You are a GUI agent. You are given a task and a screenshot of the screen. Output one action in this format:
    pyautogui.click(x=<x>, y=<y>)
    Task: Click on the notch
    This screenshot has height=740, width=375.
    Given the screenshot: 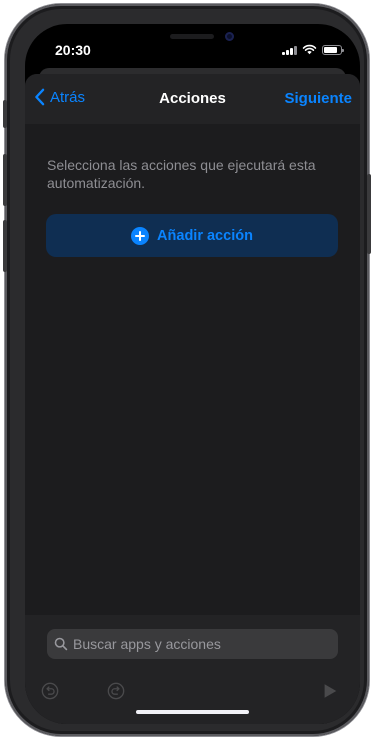 What is the action you would take?
    pyautogui.click(x=193, y=38)
    